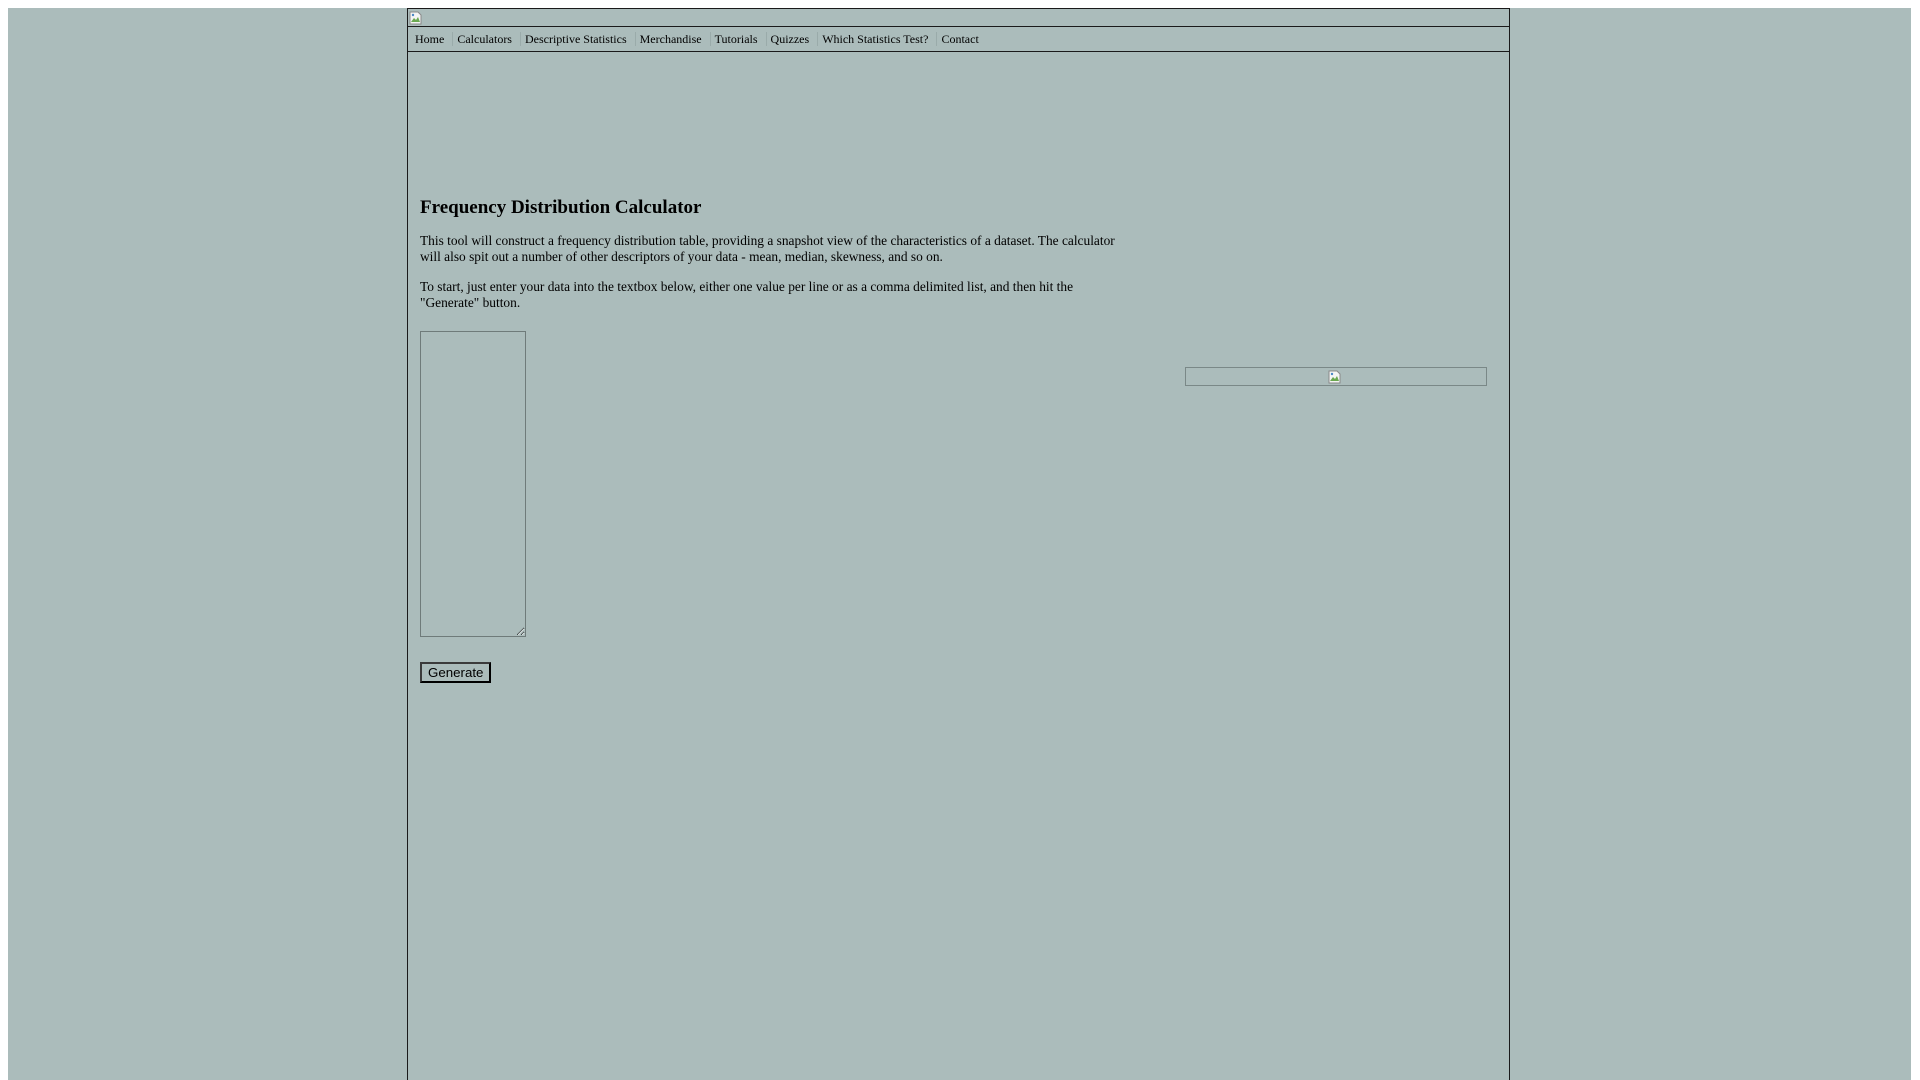  Describe the element at coordinates (561, 207) in the screenshot. I see `page-title: Frequency Distribution Calculator` at that location.